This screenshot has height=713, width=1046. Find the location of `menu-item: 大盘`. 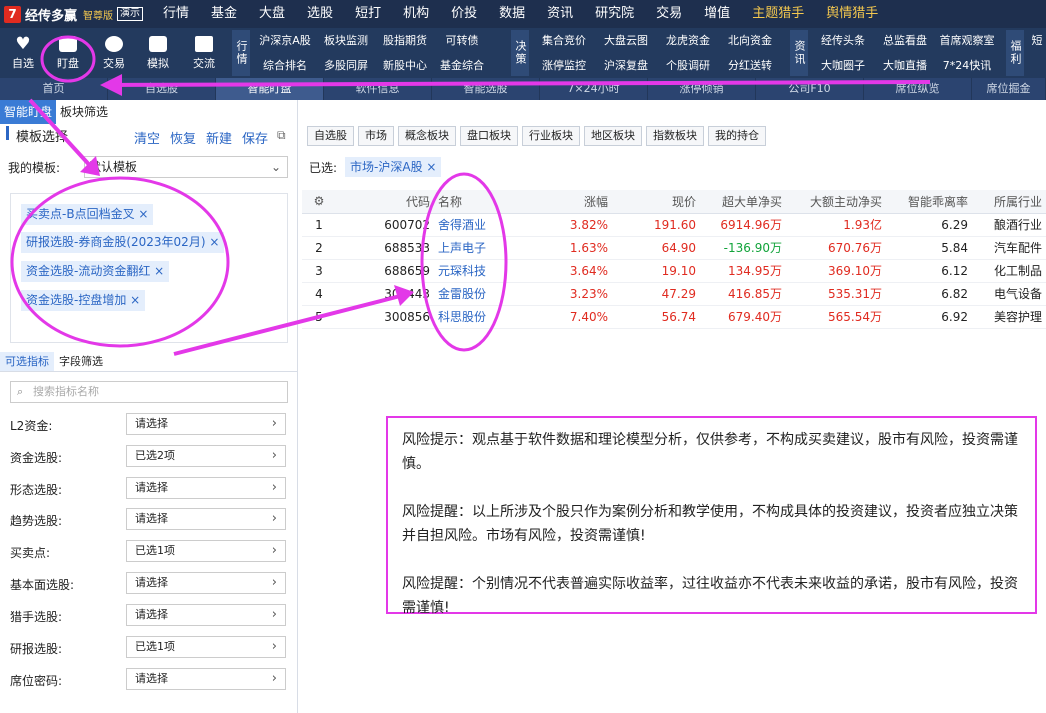

menu-item: 大盘 is located at coordinates (272, 14).